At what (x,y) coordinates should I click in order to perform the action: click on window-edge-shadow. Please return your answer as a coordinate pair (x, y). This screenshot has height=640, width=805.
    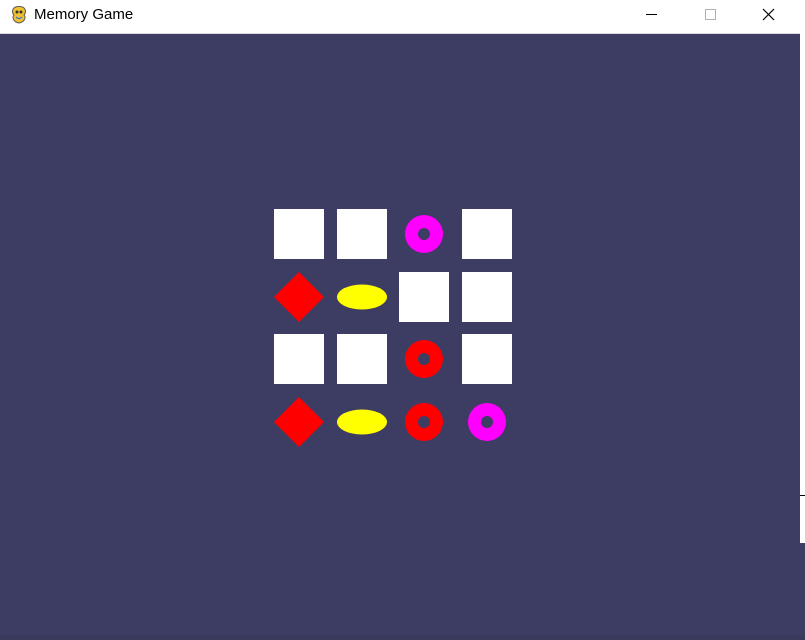
    Looking at the image, I should click on (802, 591).